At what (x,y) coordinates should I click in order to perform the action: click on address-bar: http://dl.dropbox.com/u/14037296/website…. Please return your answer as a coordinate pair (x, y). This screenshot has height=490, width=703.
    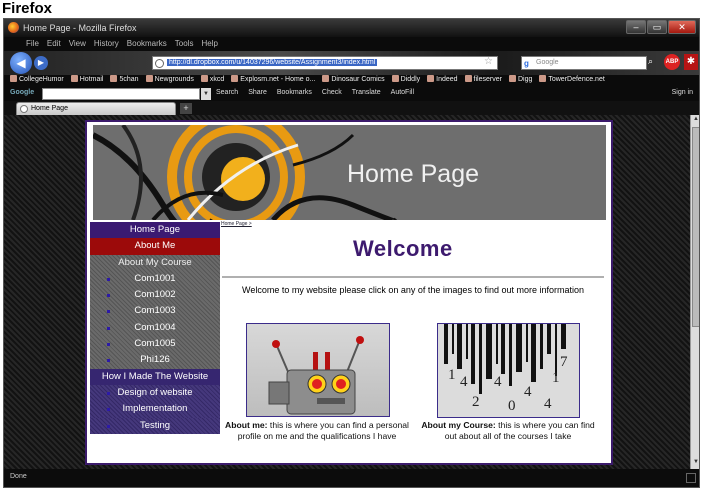
    Looking at the image, I should click on (325, 63).